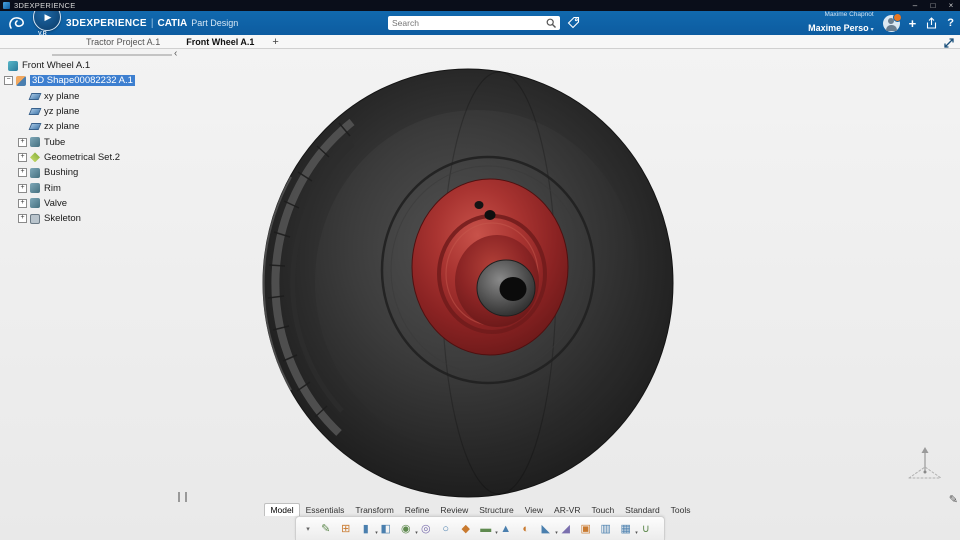  Describe the element at coordinates (52, 188) in the screenshot. I see `tree-item-label: Rim` at that location.